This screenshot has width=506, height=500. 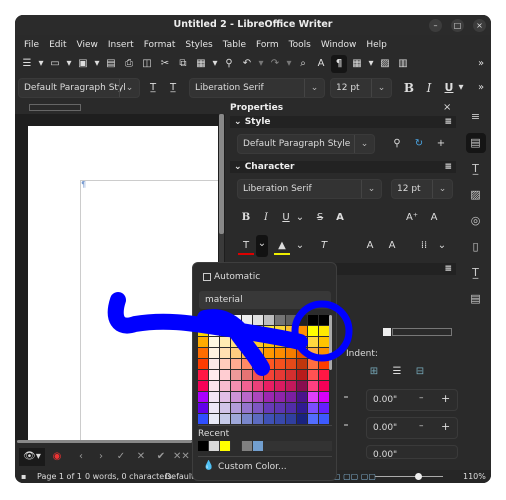 I want to click on annotation-circle, so click(x=322, y=331).